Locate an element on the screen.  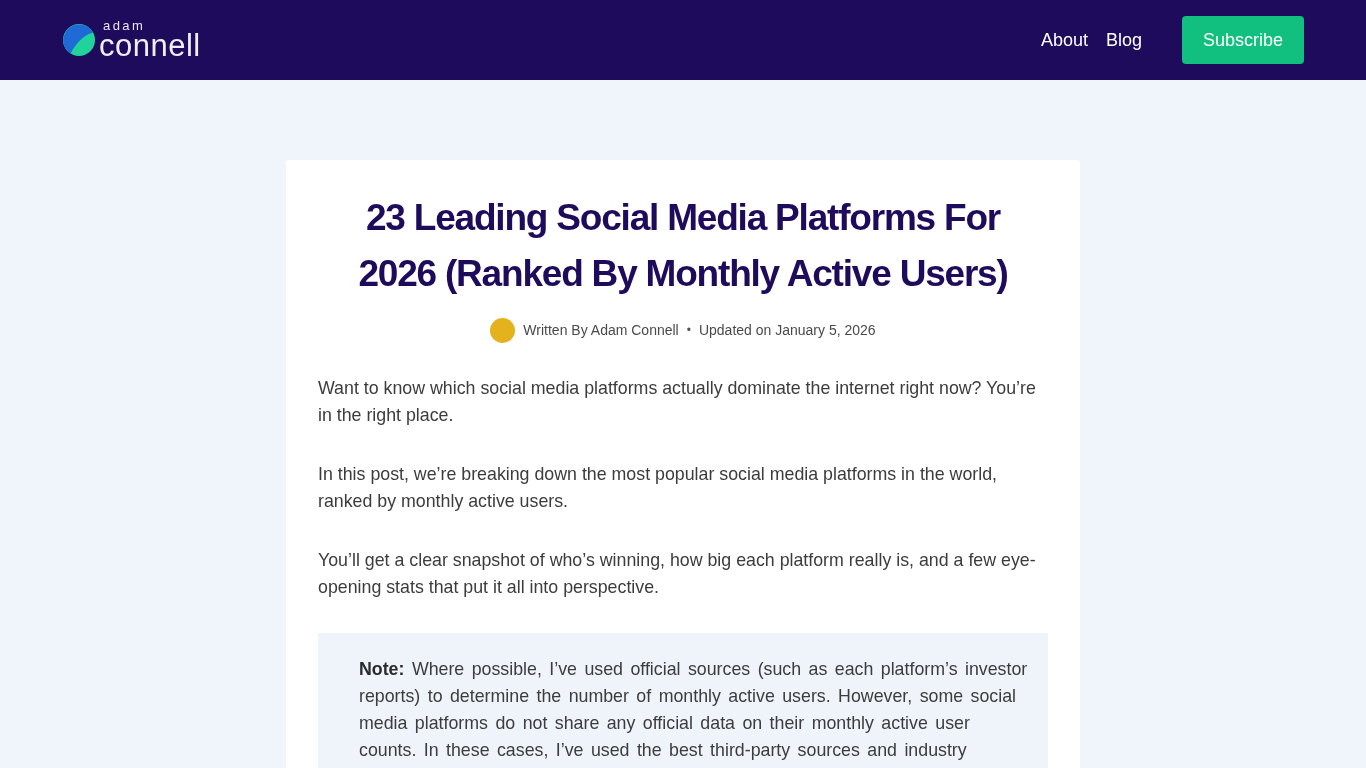
logo-link: adam connell is located at coordinates (131, 40).